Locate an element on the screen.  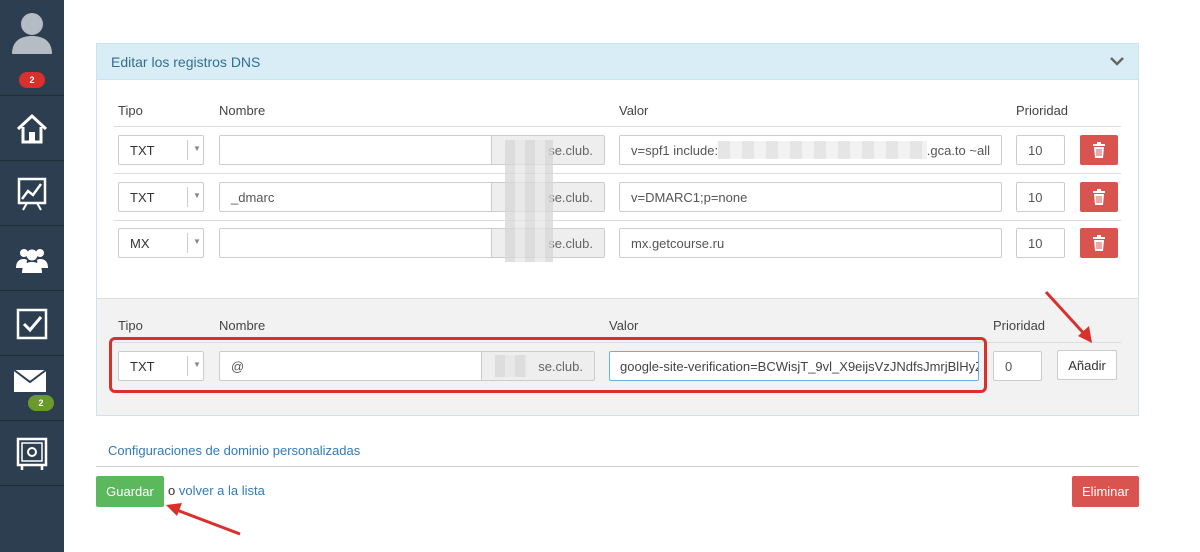
add-record-button: Añadir is located at coordinates (1087, 365).